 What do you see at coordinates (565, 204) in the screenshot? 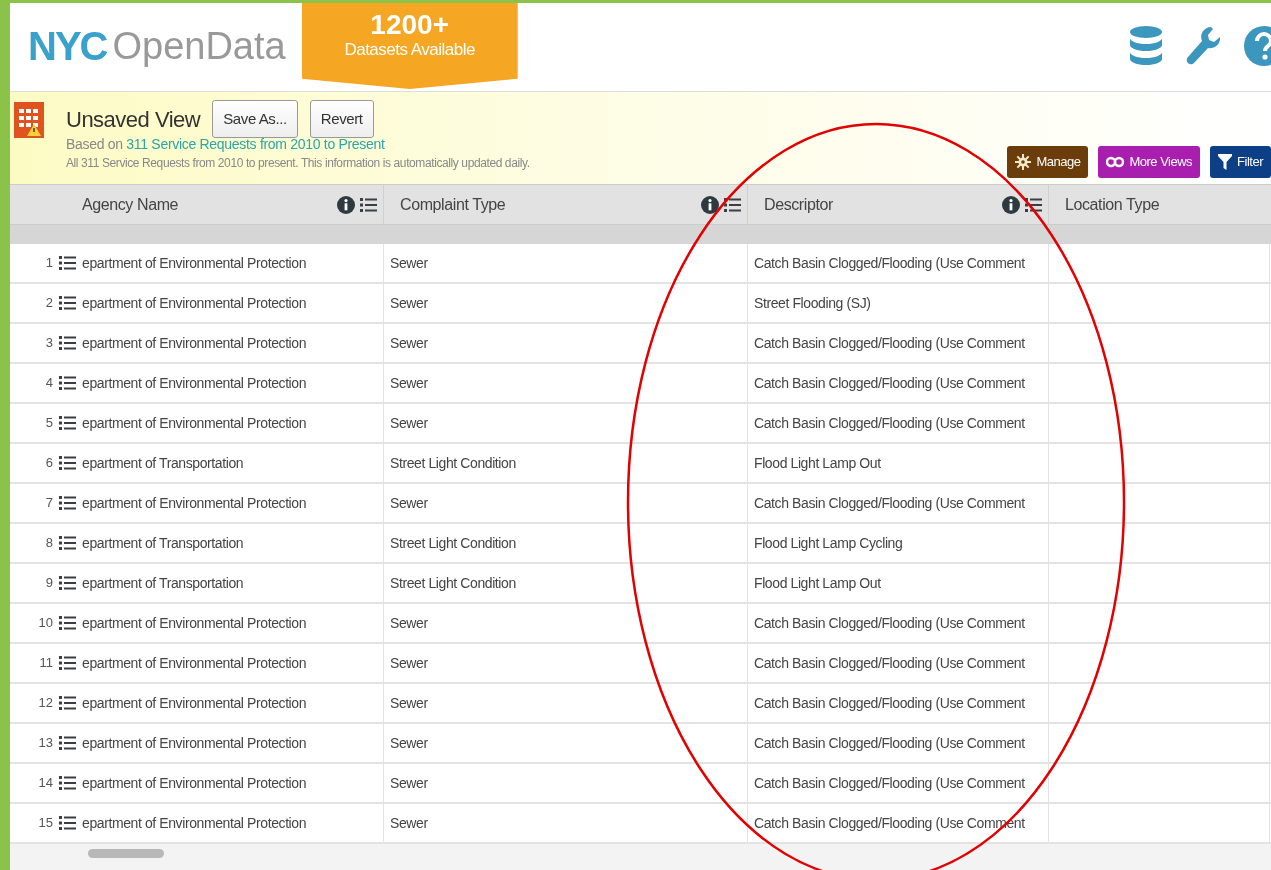
I see `column-header: Complaint Type` at bounding box center [565, 204].